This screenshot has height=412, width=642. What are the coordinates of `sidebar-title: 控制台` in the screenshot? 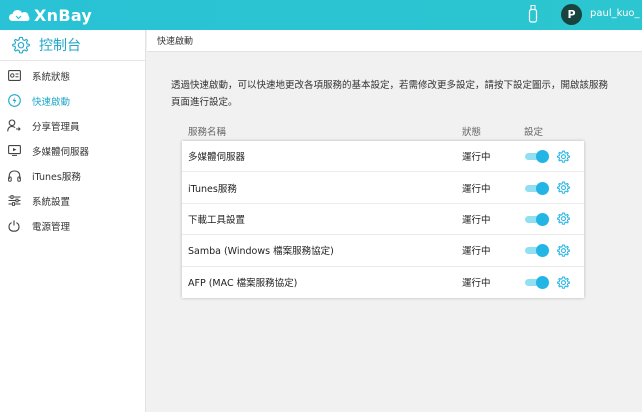 It's located at (60, 46).